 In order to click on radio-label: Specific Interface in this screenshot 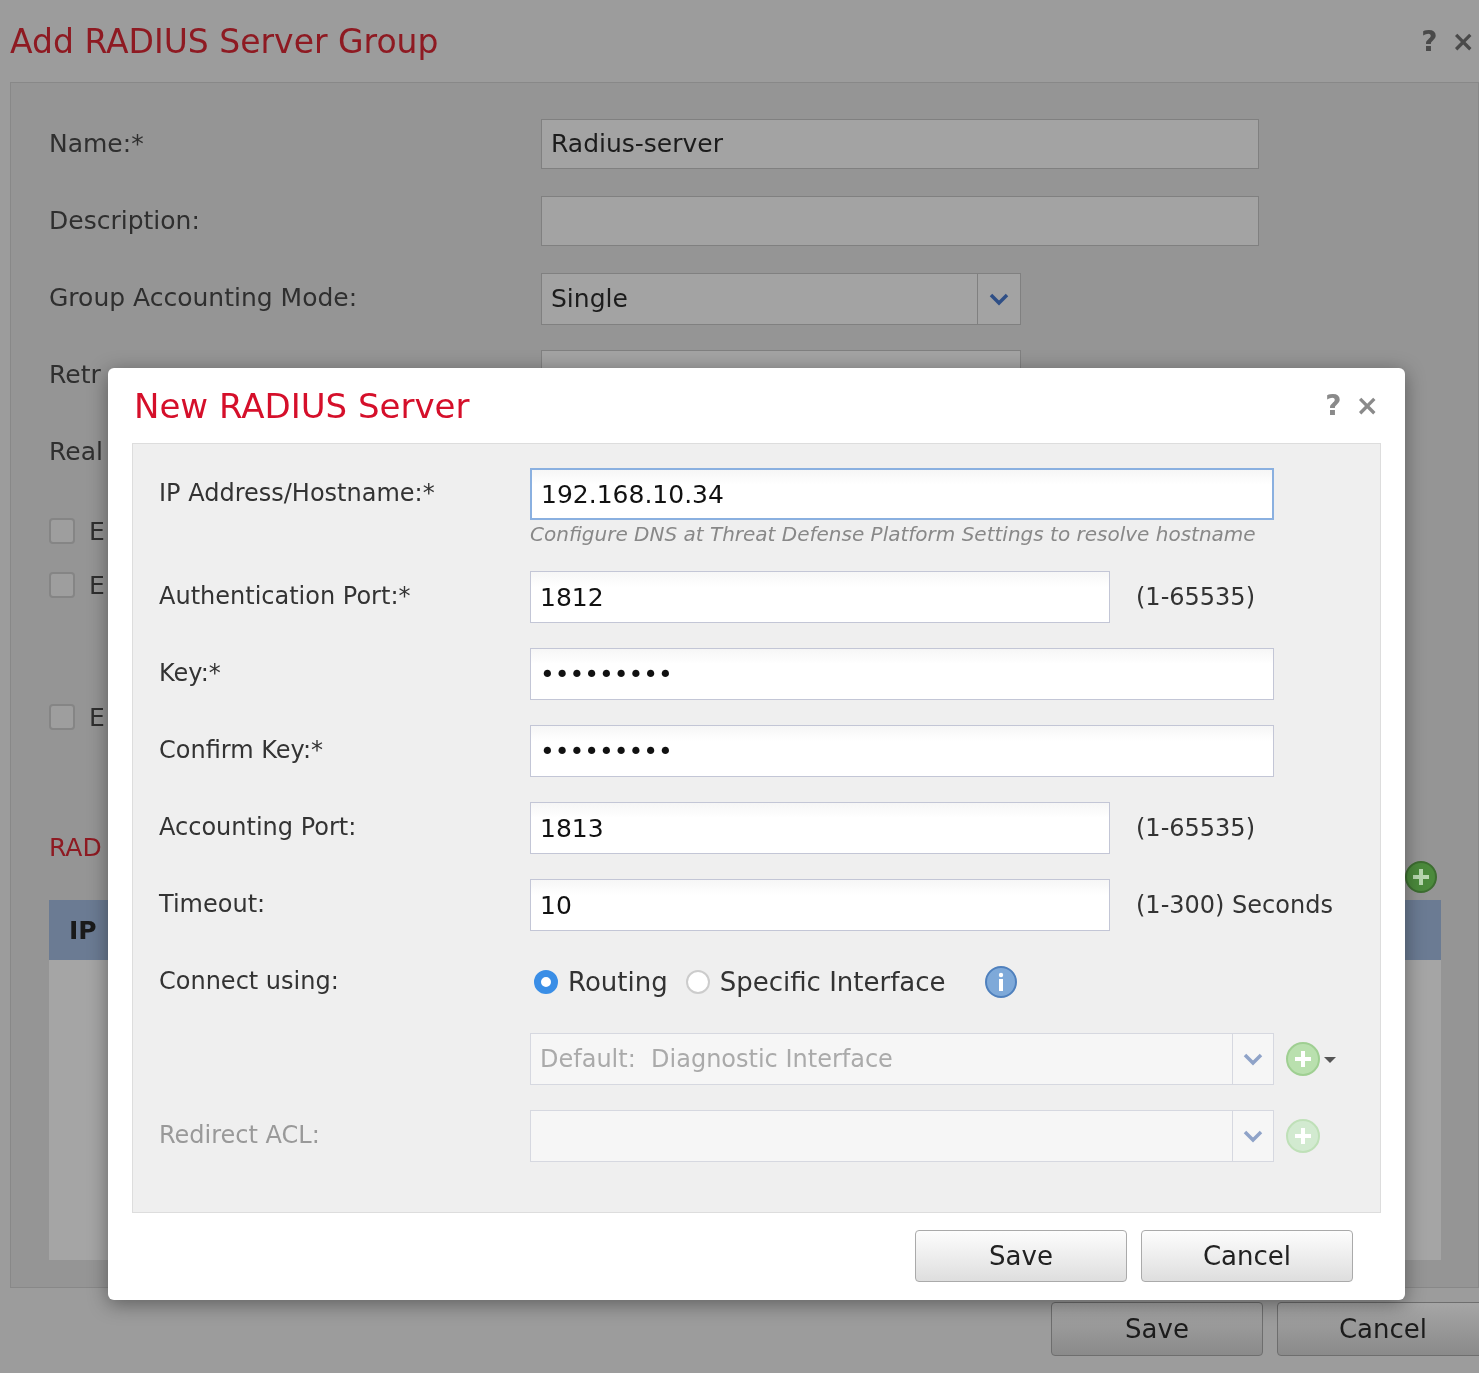, I will do `click(832, 982)`.